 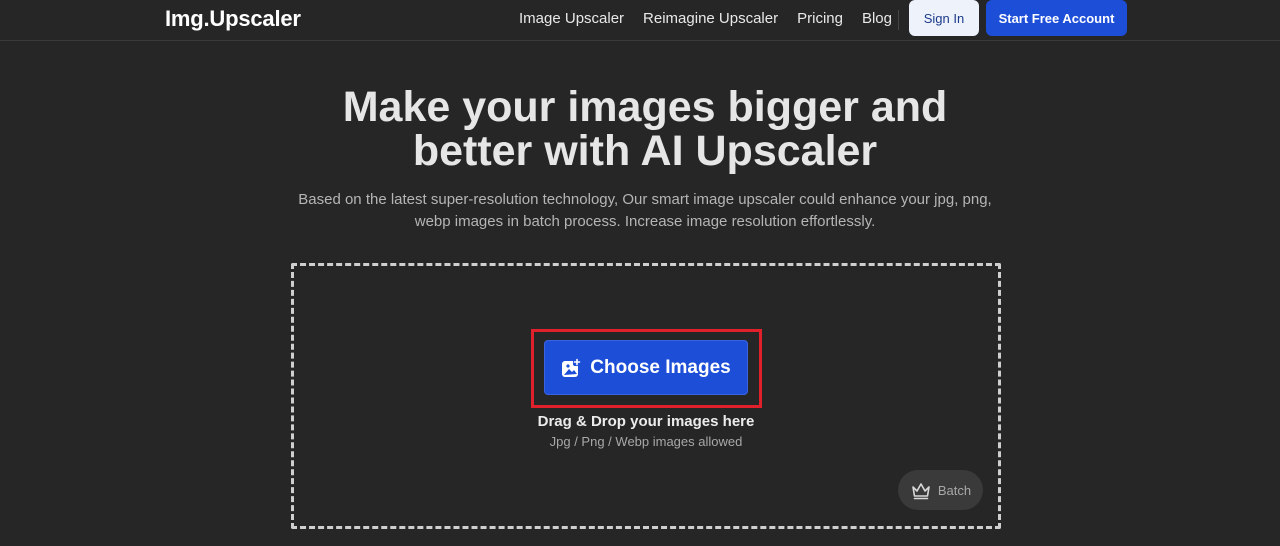 I want to click on page-title-line-2: better with AI Upscaler, so click(x=645, y=151).